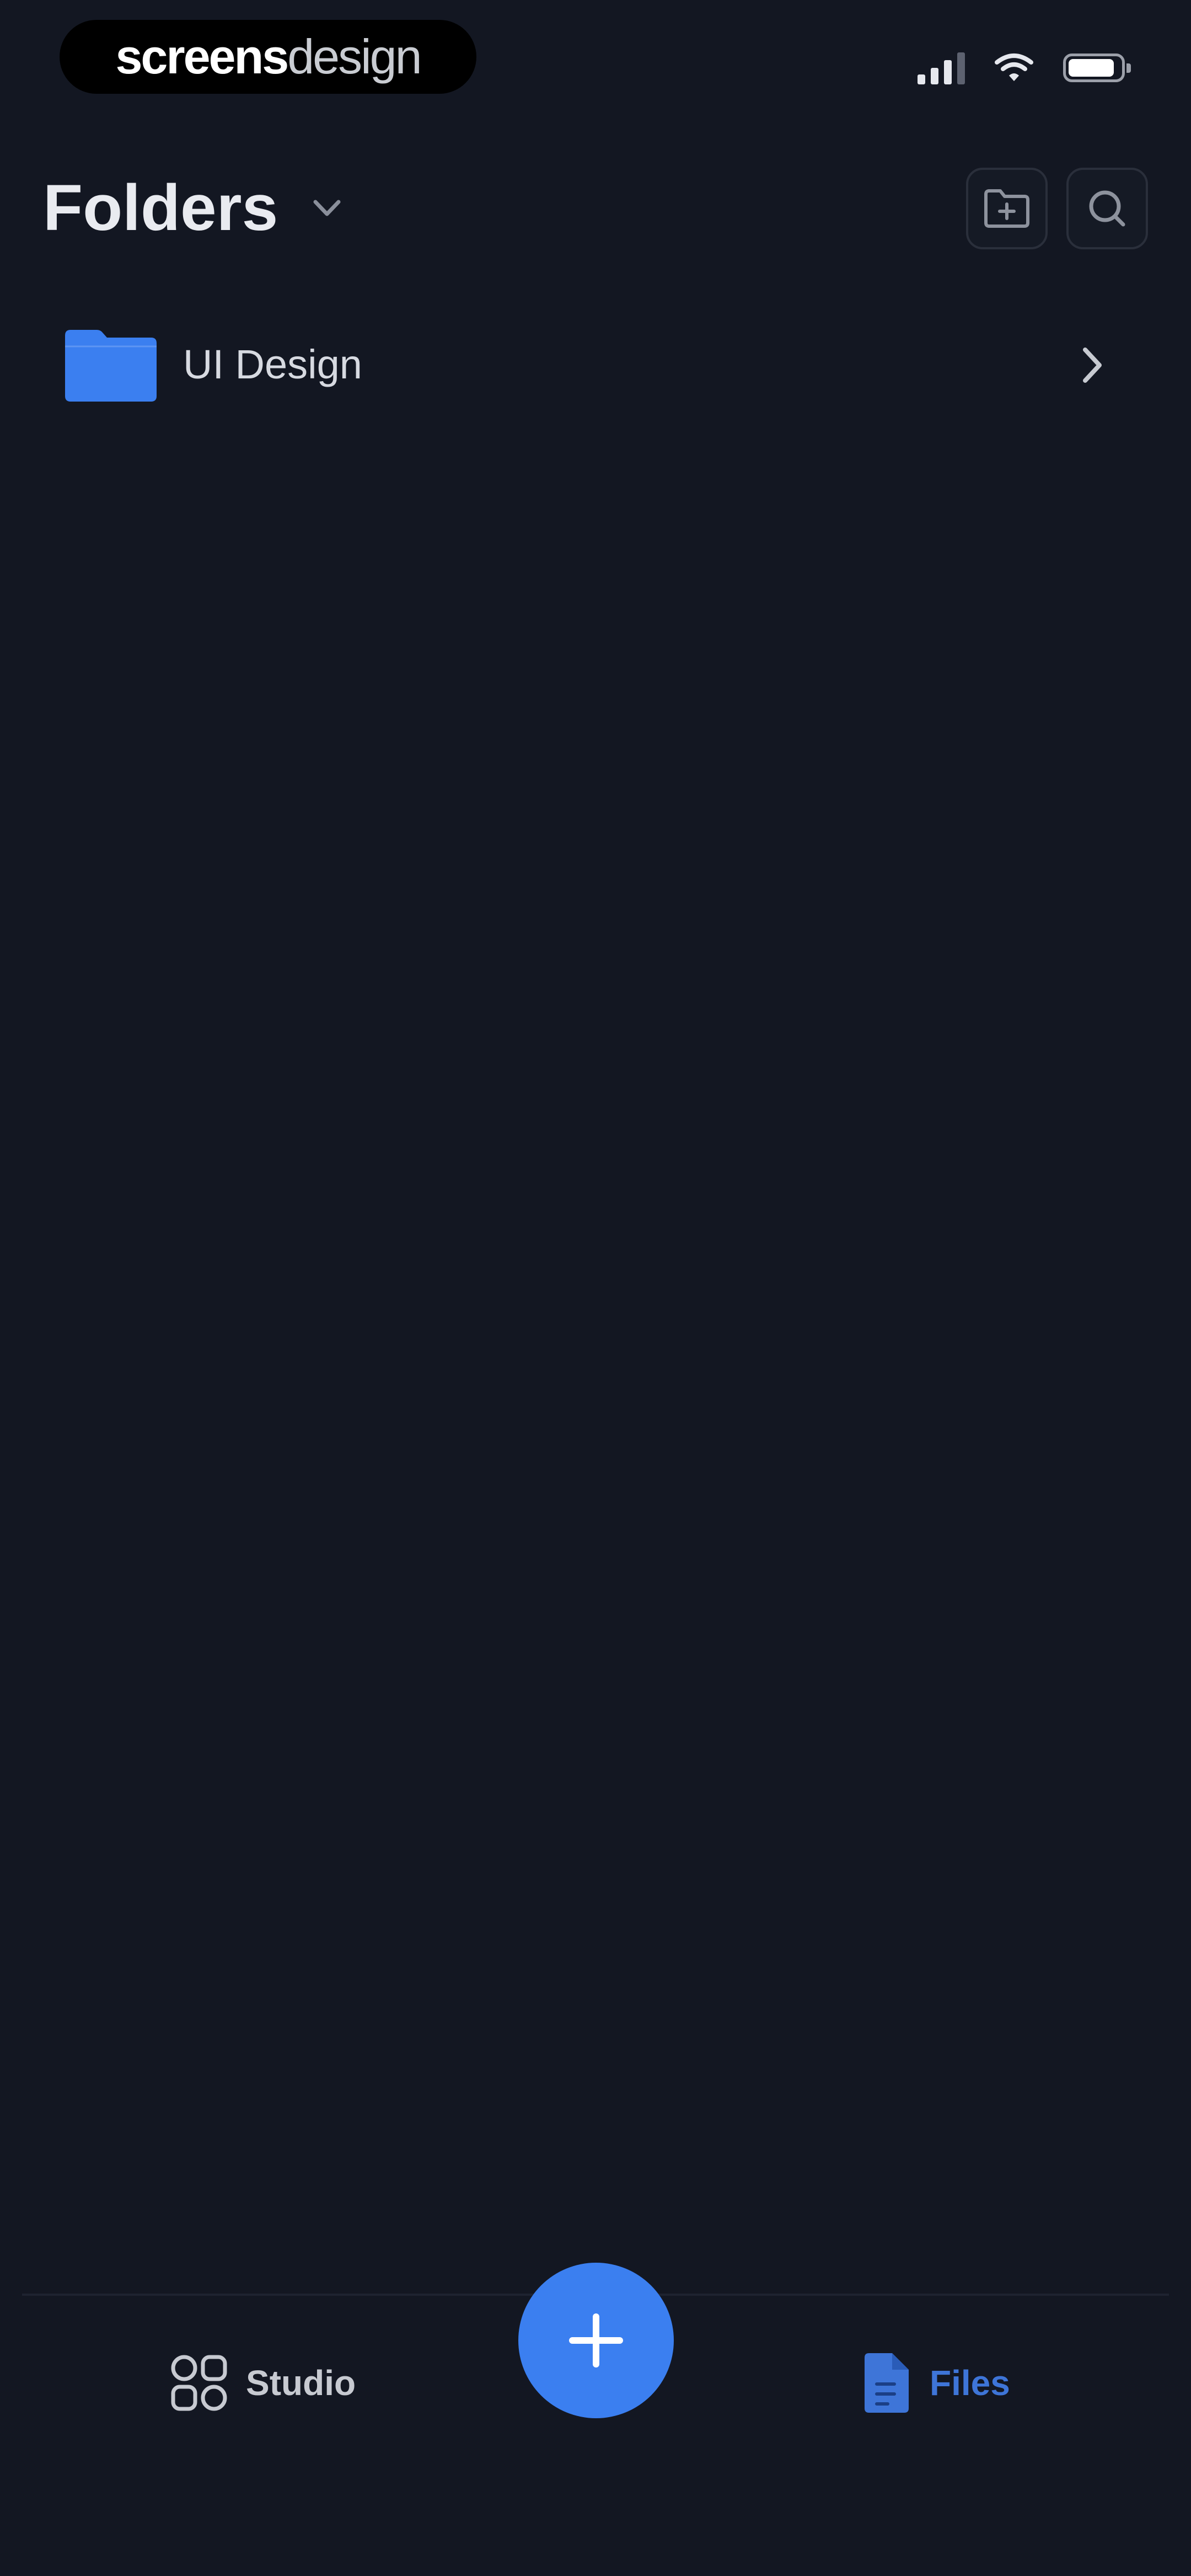  I want to click on chevron-right-icon, so click(1092, 365).